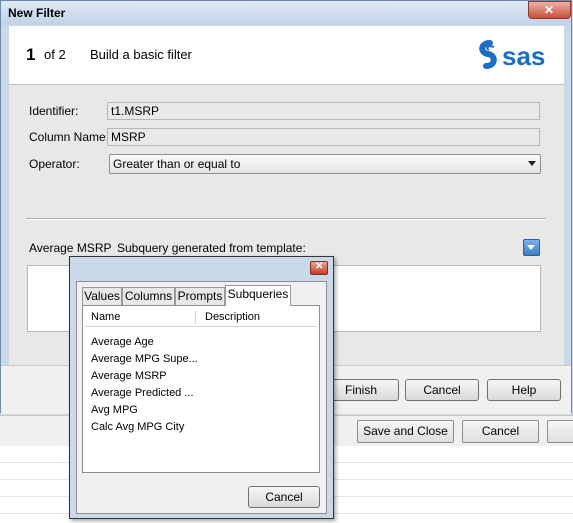 This screenshot has width=573, height=523. I want to click on sas-logo-text: sas, so click(523, 56).